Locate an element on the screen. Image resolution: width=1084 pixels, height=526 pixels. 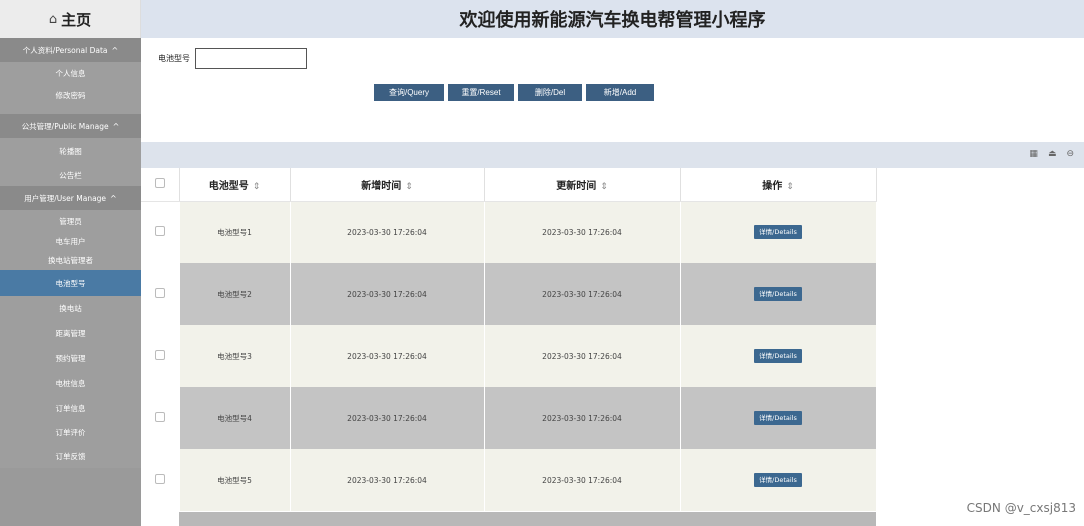
sidebar-item-order-info: 订单信息 is located at coordinates (70, 408).